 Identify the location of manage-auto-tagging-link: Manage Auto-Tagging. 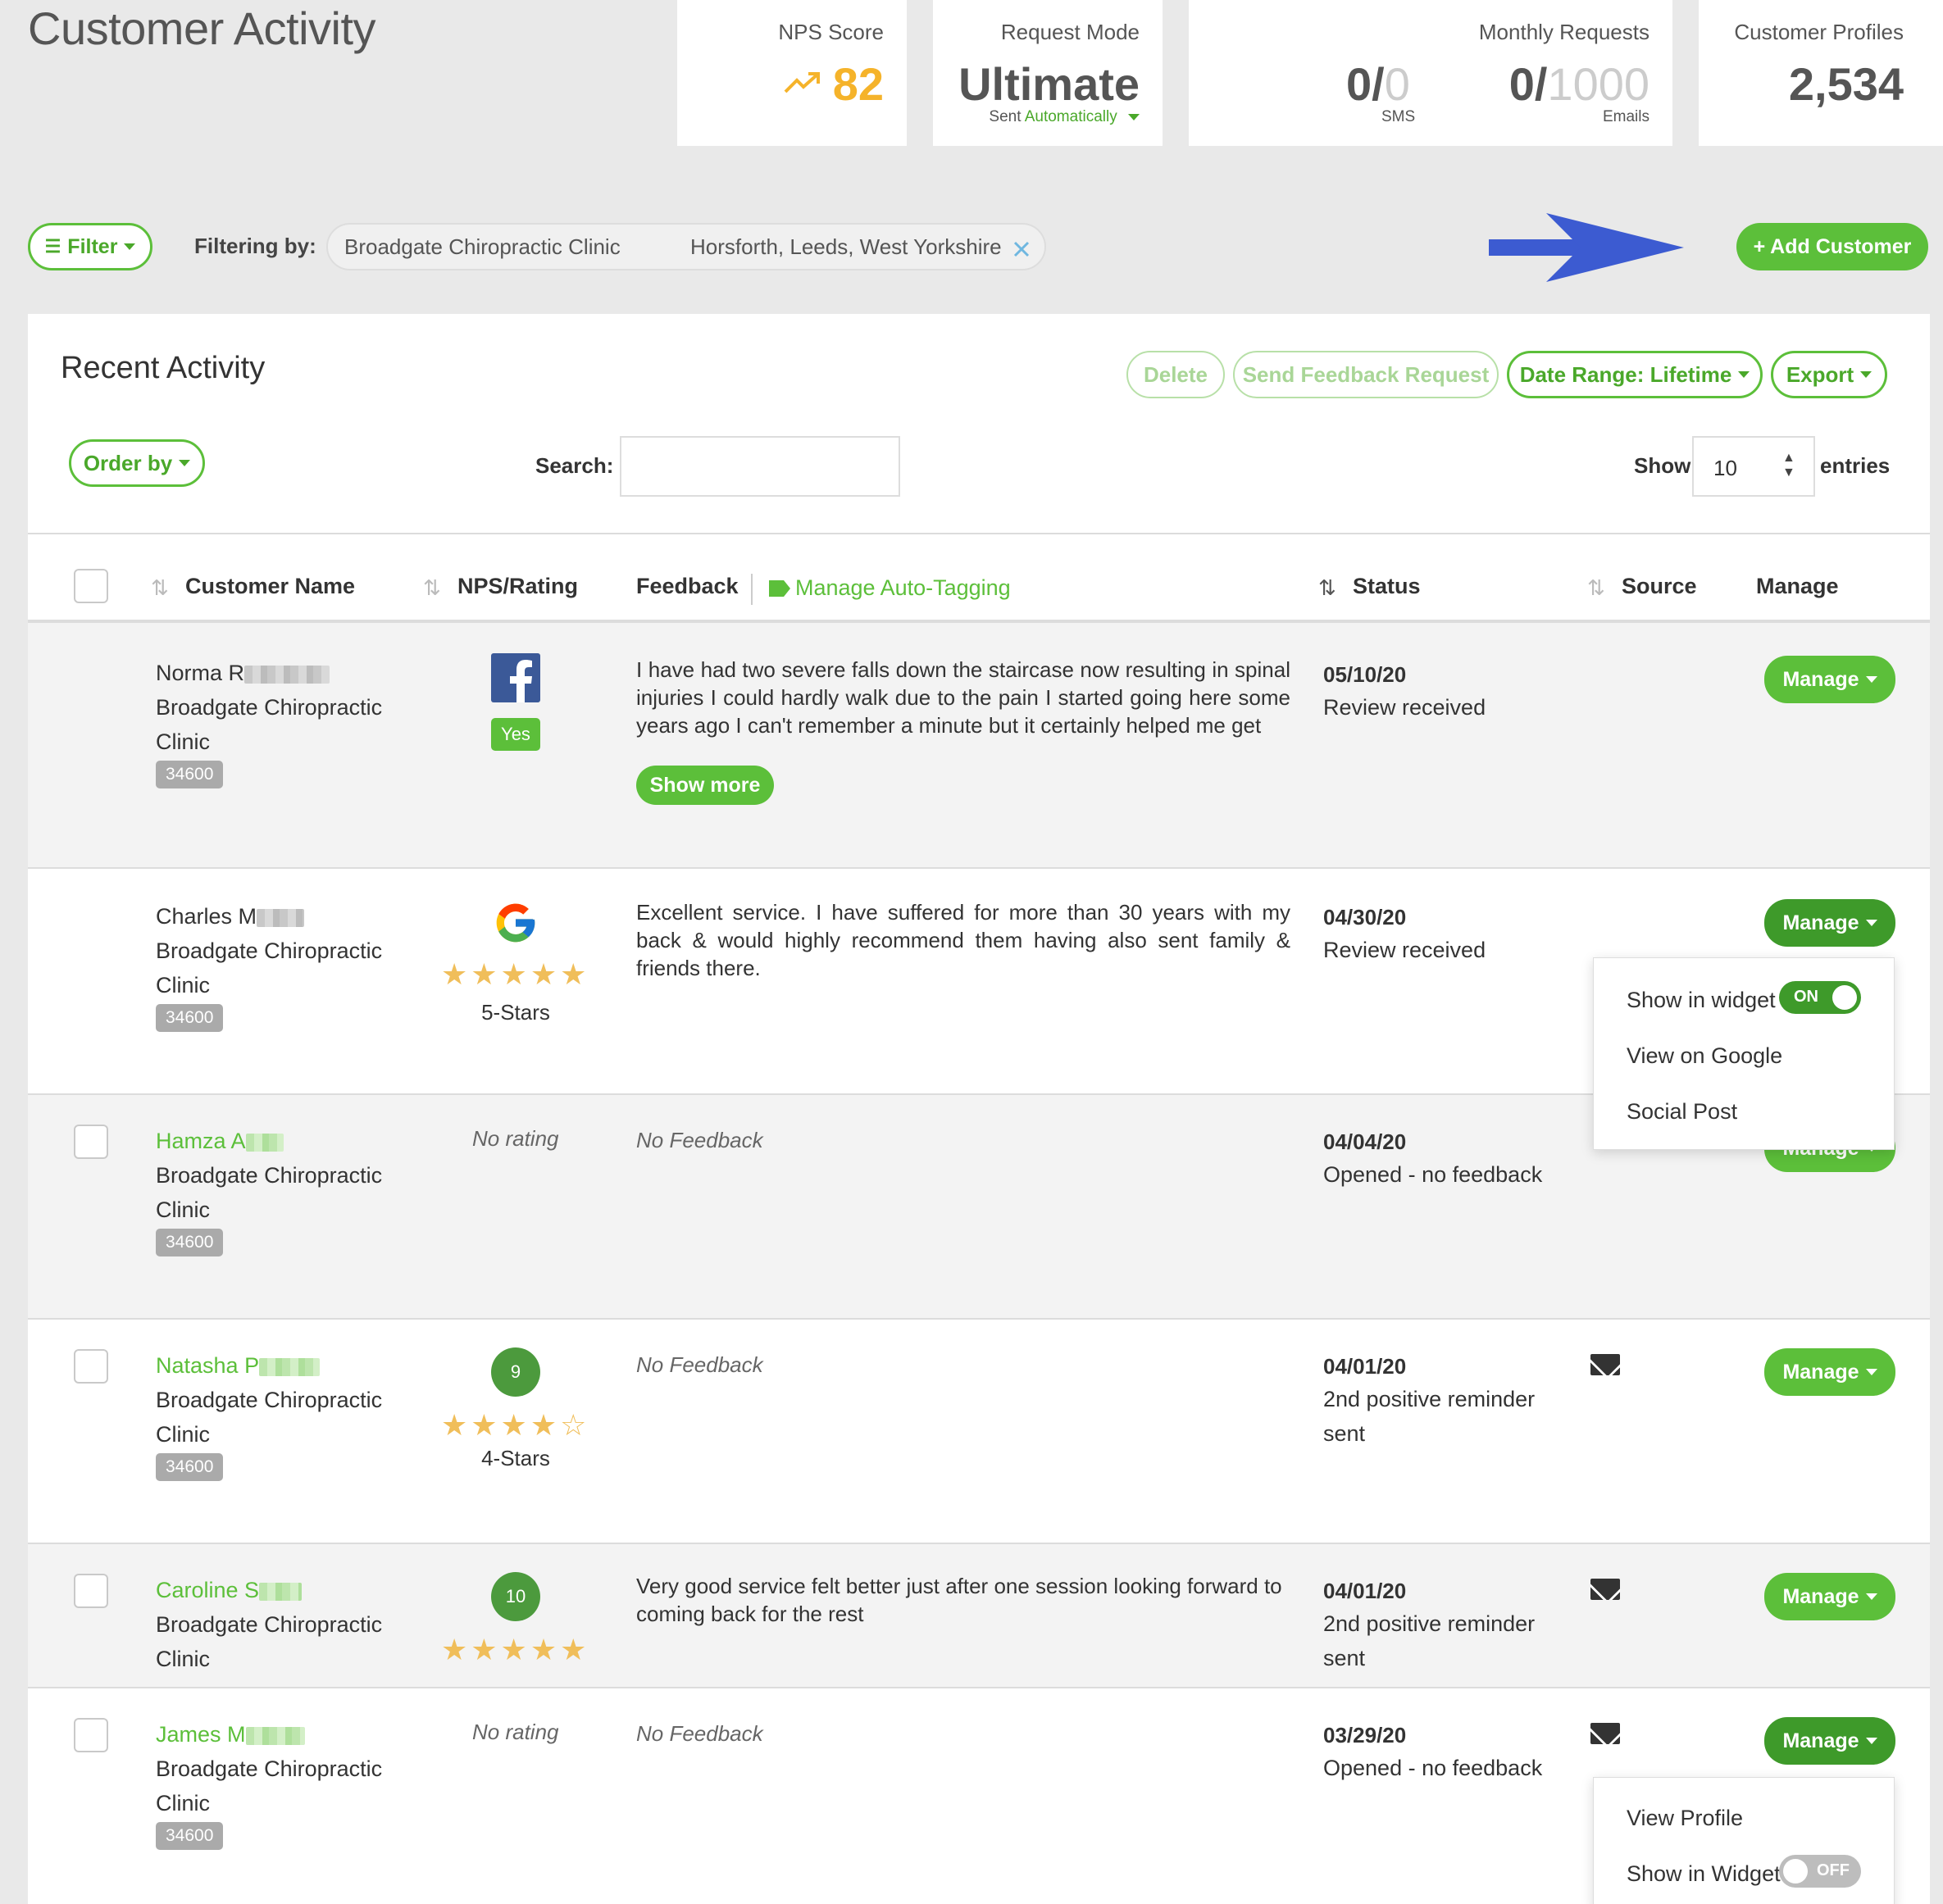
(903, 588).